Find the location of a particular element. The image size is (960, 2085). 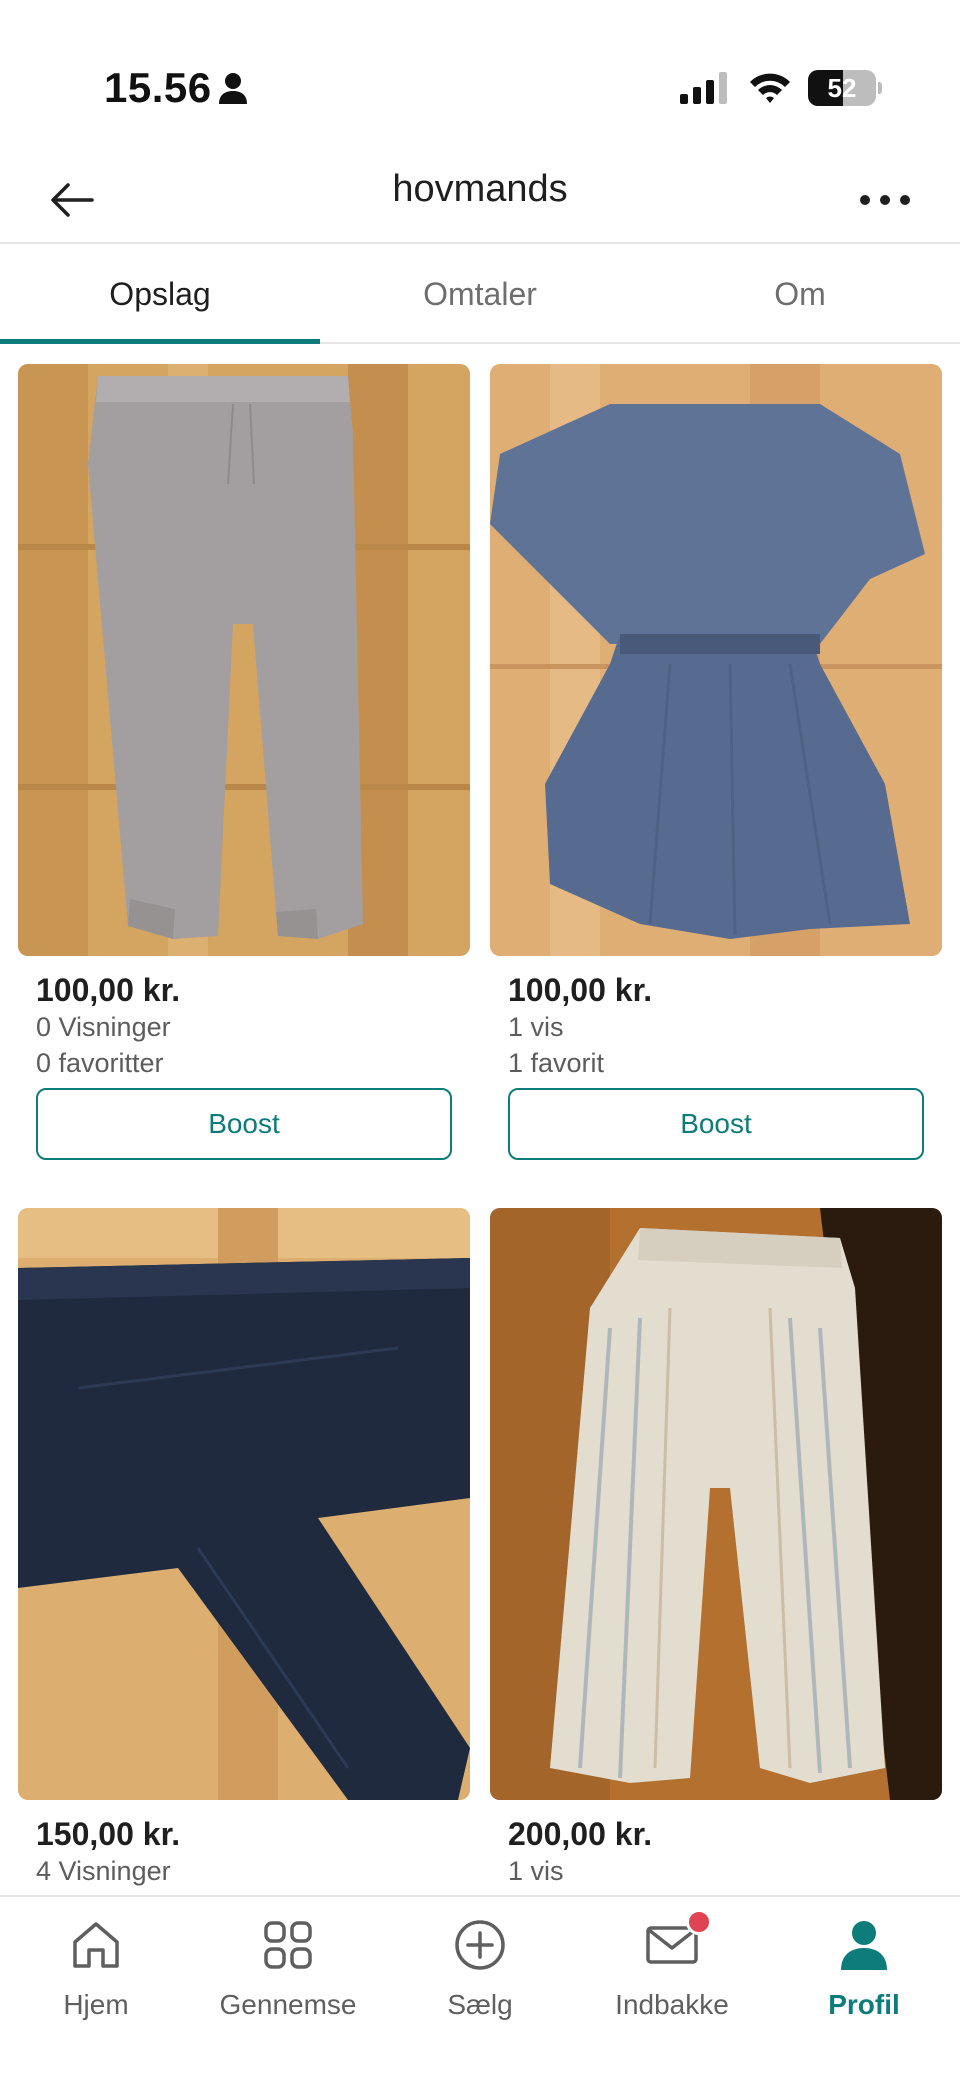

status-time: 15.56 is located at coordinates (158, 87).